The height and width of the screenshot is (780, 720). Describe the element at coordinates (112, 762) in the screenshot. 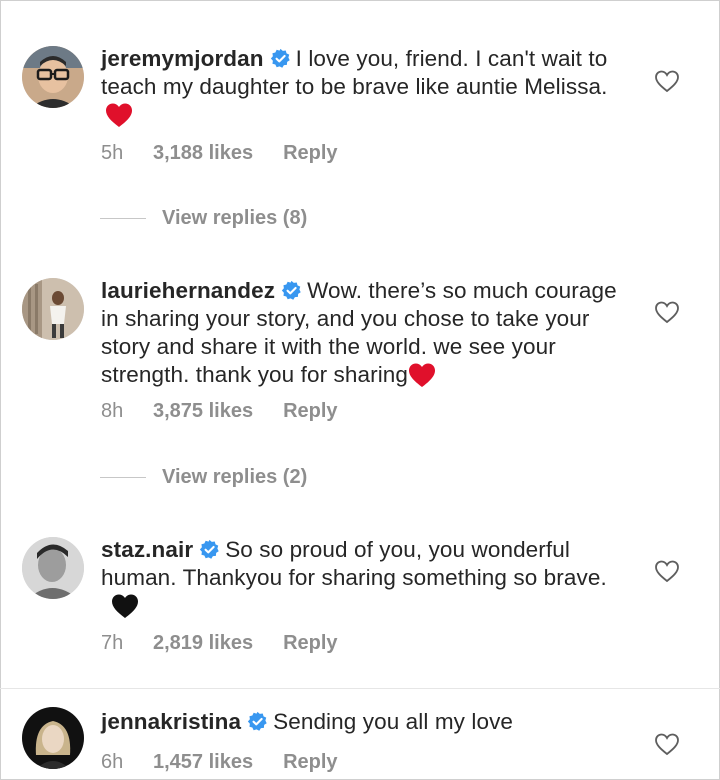

I see `comment-time: 6h` at that location.